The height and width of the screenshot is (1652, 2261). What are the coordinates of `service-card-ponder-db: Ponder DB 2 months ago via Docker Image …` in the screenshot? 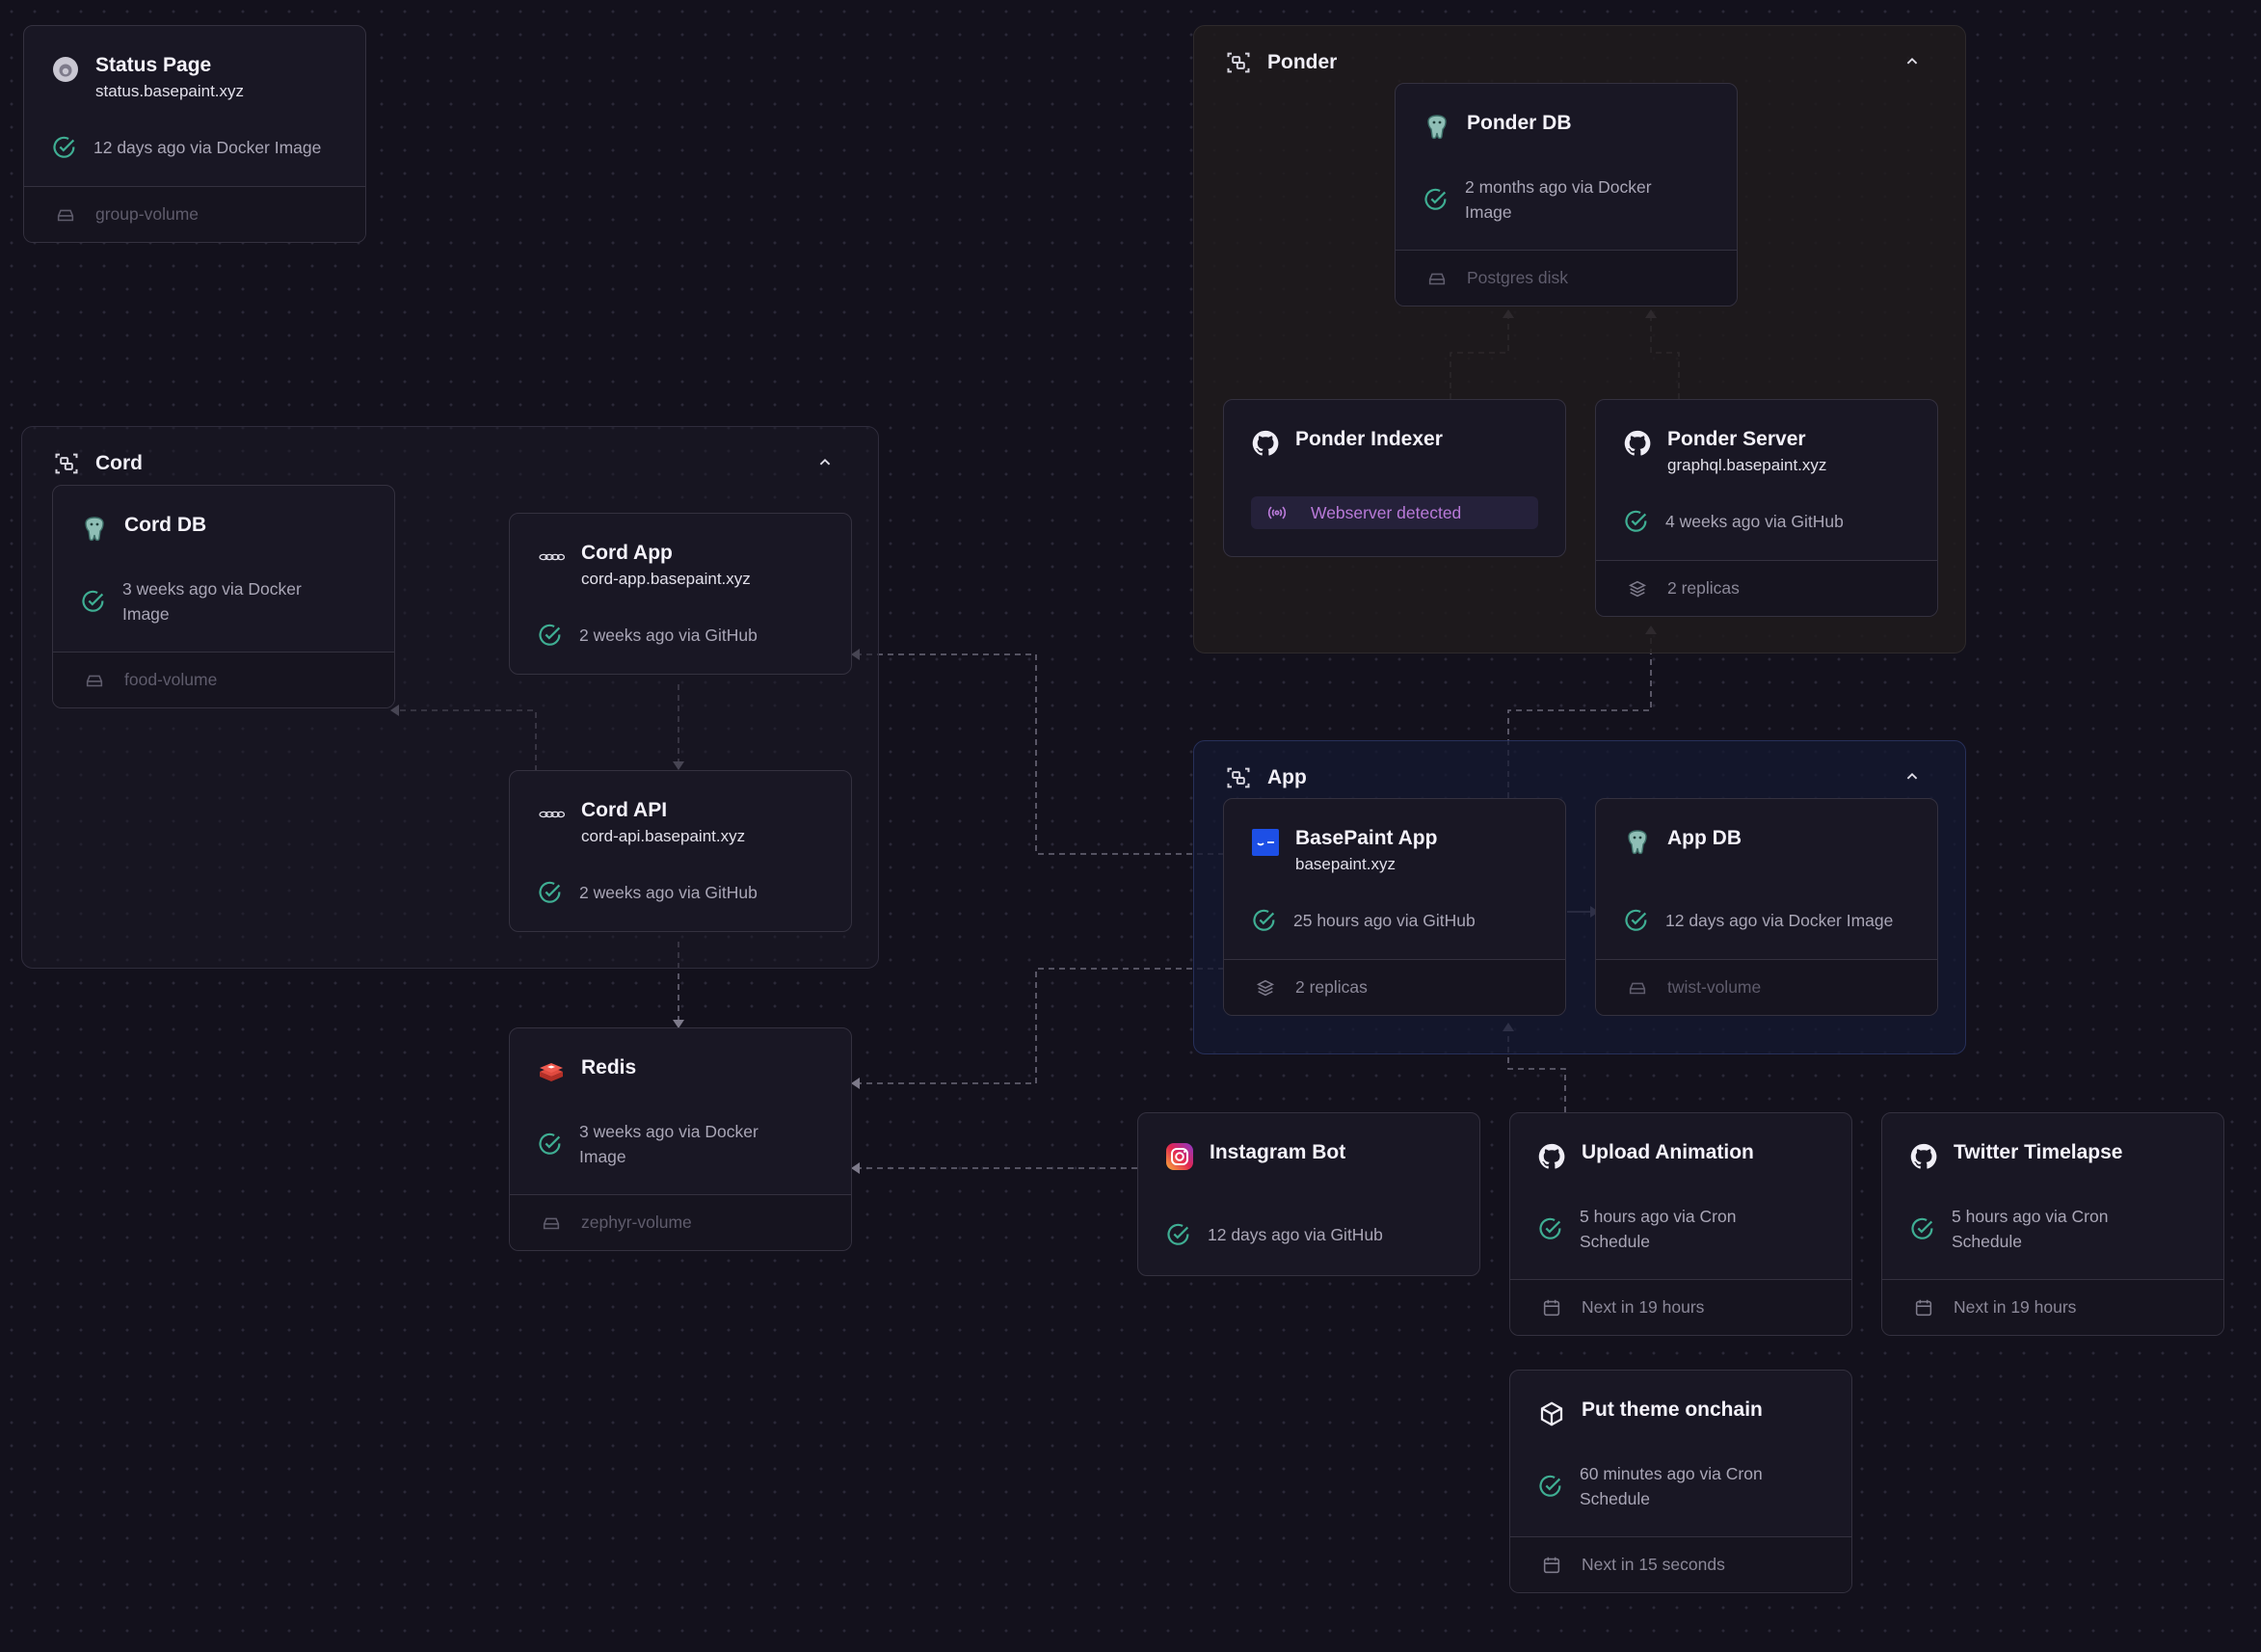 It's located at (1566, 195).